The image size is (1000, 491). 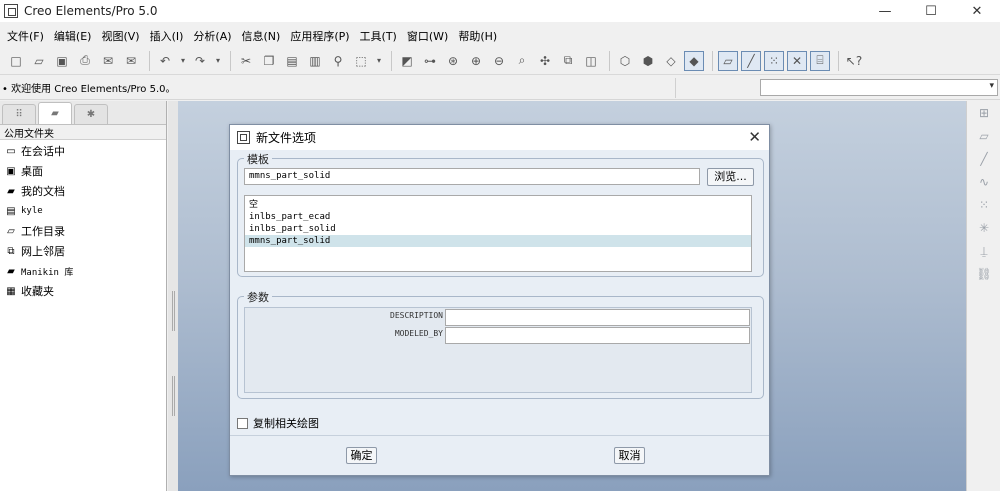 I want to click on navigator-tabs: ⠿ ▰ ✱, so click(x=83, y=113).